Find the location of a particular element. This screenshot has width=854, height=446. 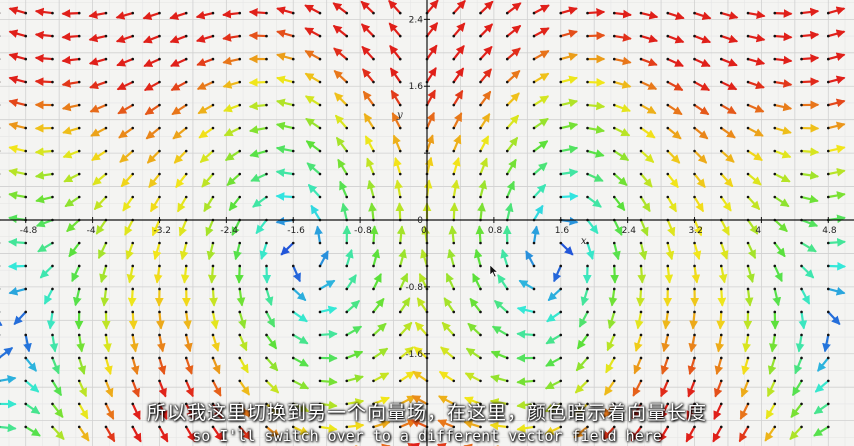

x-axis-label: x is located at coordinates (584, 241).